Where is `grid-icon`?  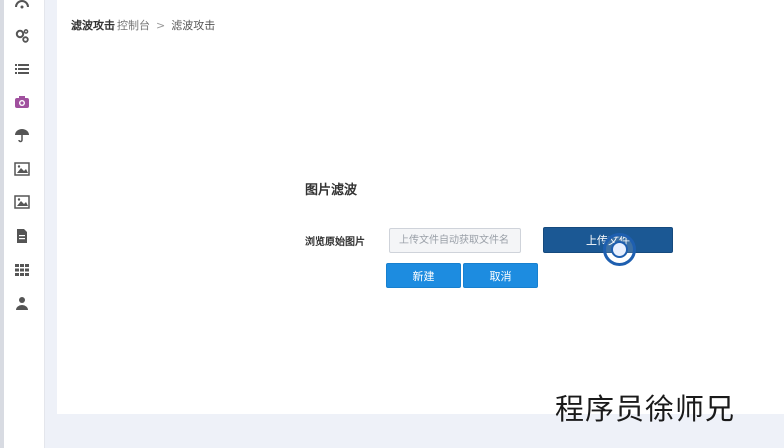 grid-icon is located at coordinates (22, 270).